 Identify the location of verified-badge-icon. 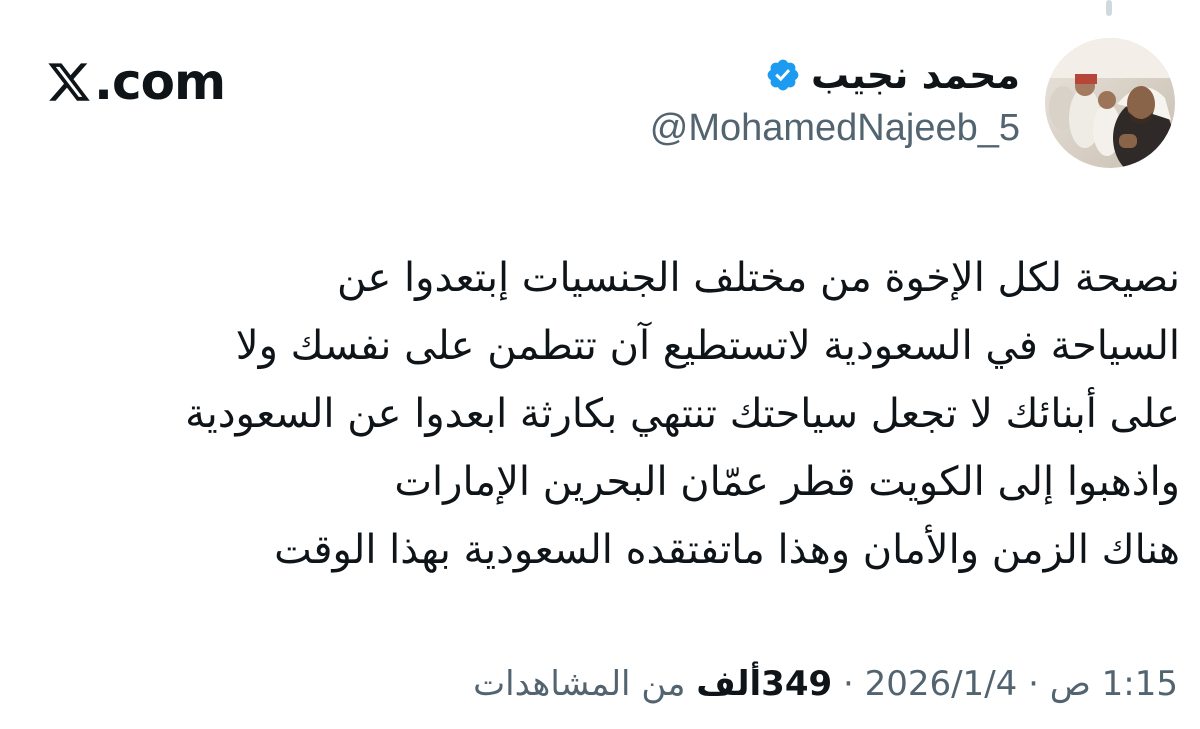
(783, 75).